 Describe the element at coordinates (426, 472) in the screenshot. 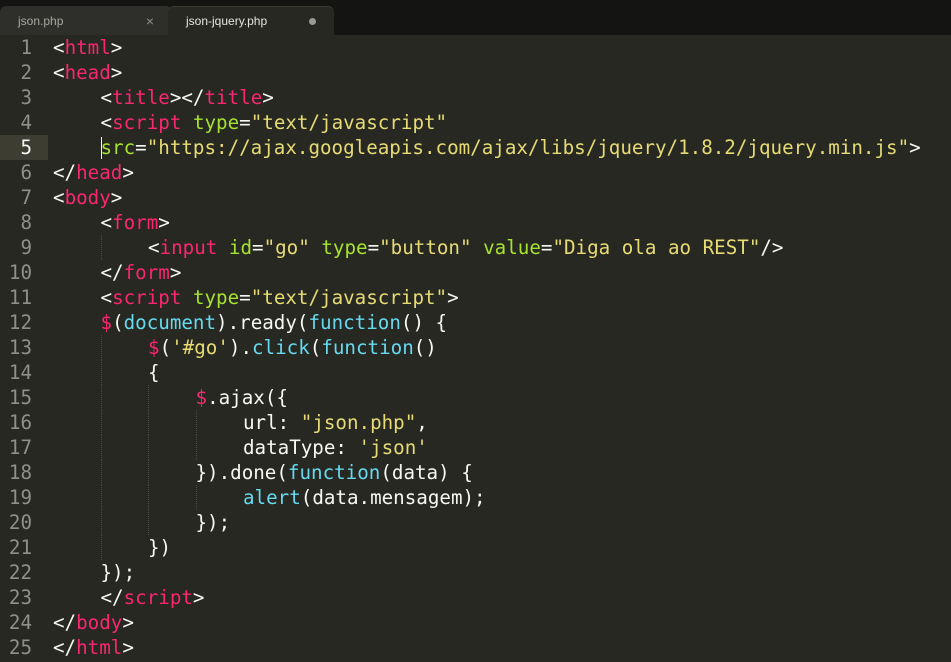

I see `code-token: (data) {` at that location.